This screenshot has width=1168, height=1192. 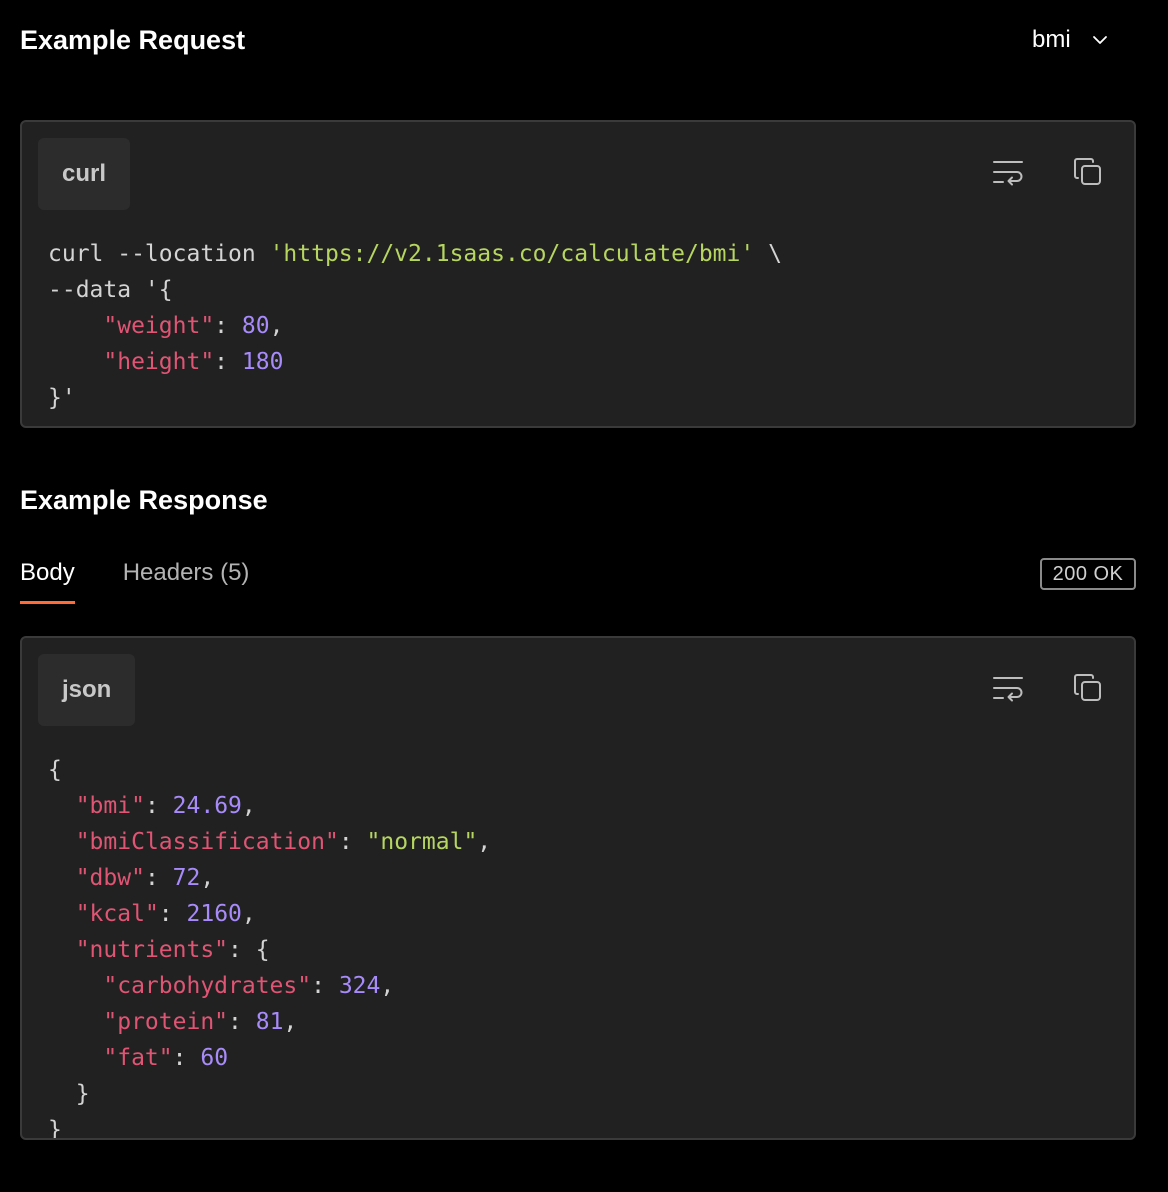 What do you see at coordinates (207, 806) in the screenshot?
I see `code-token: 24.69` at bounding box center [207, 806].